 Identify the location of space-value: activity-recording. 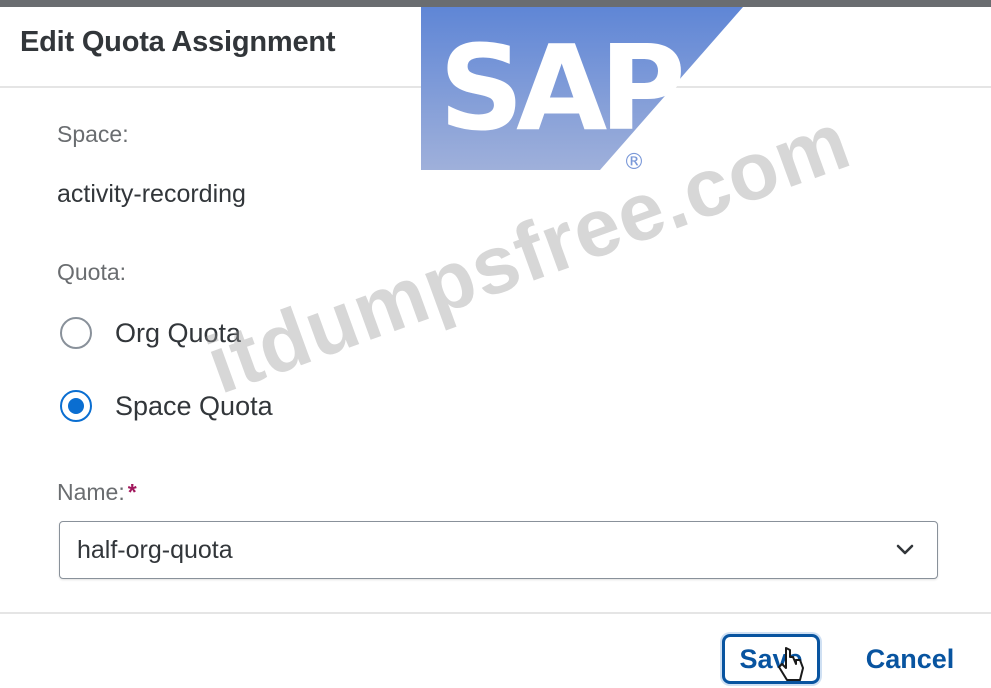
(151, 194).